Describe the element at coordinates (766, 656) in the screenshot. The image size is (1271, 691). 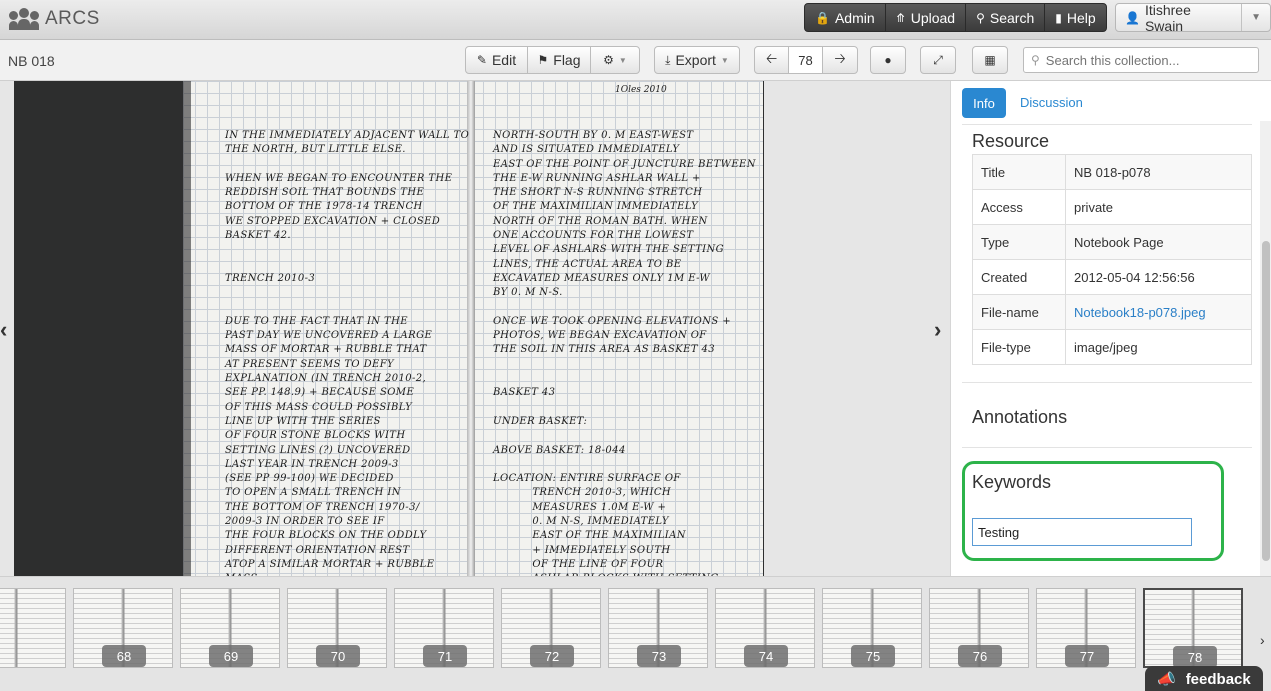
I see `thumbnail-page-number: 74` at that location.